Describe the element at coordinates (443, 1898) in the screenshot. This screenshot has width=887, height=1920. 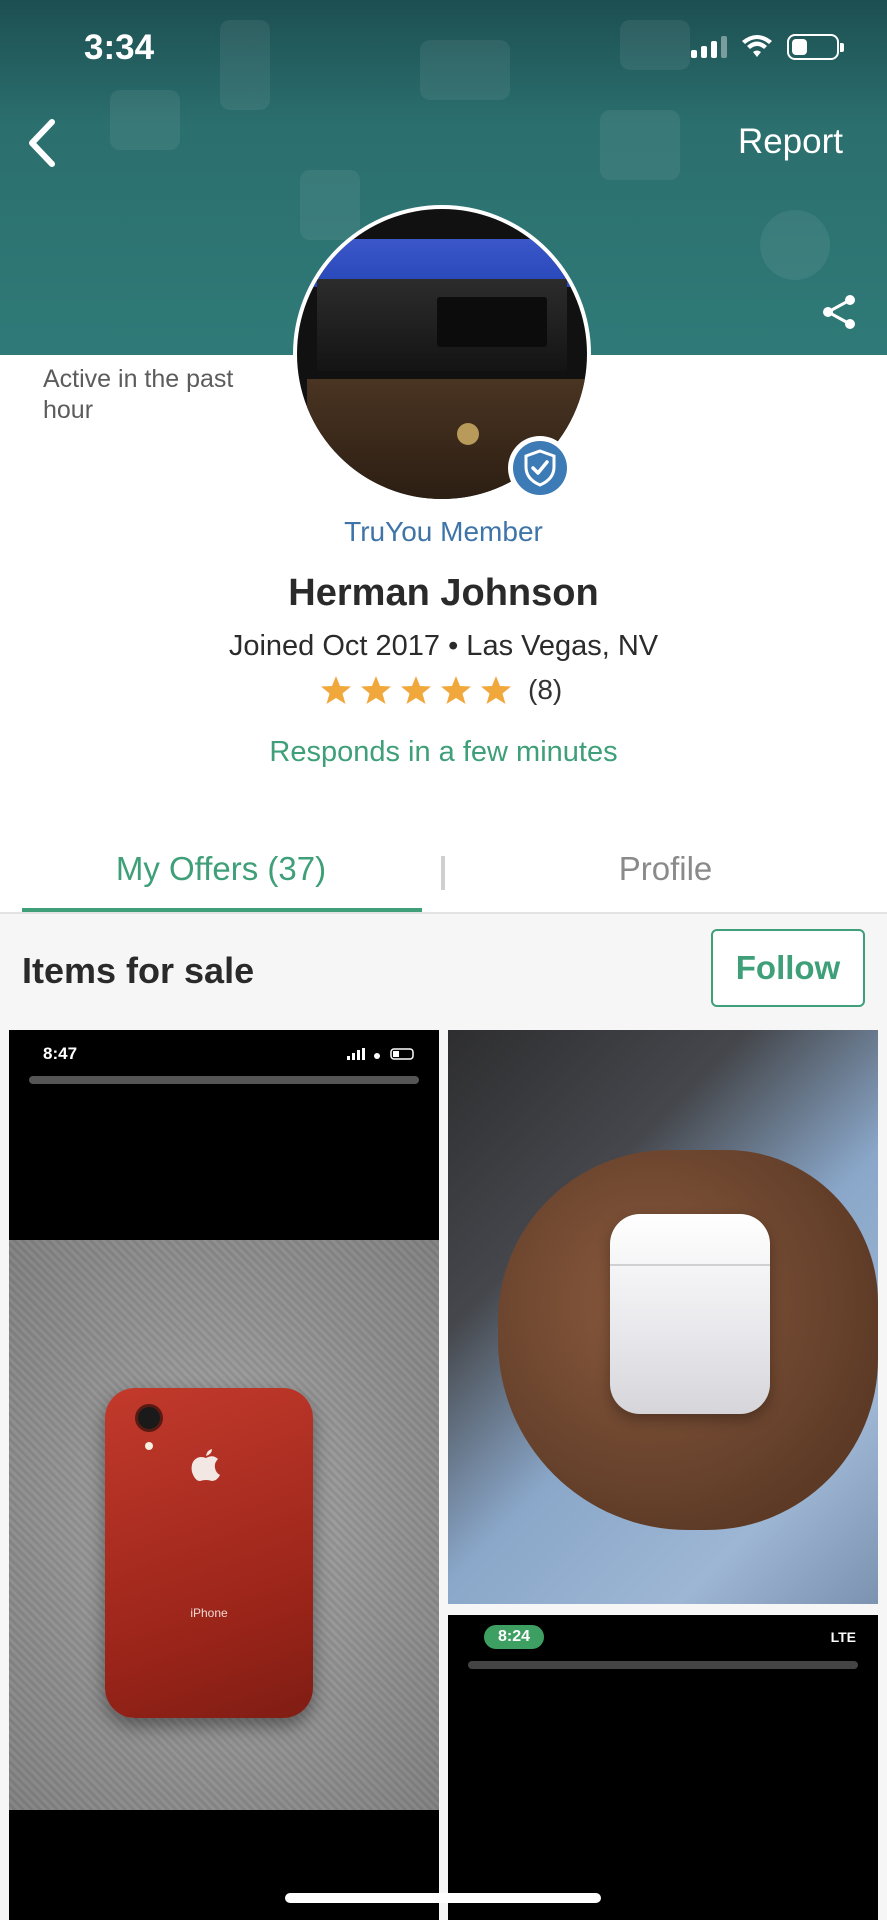
I see `home-indicator` at that location.